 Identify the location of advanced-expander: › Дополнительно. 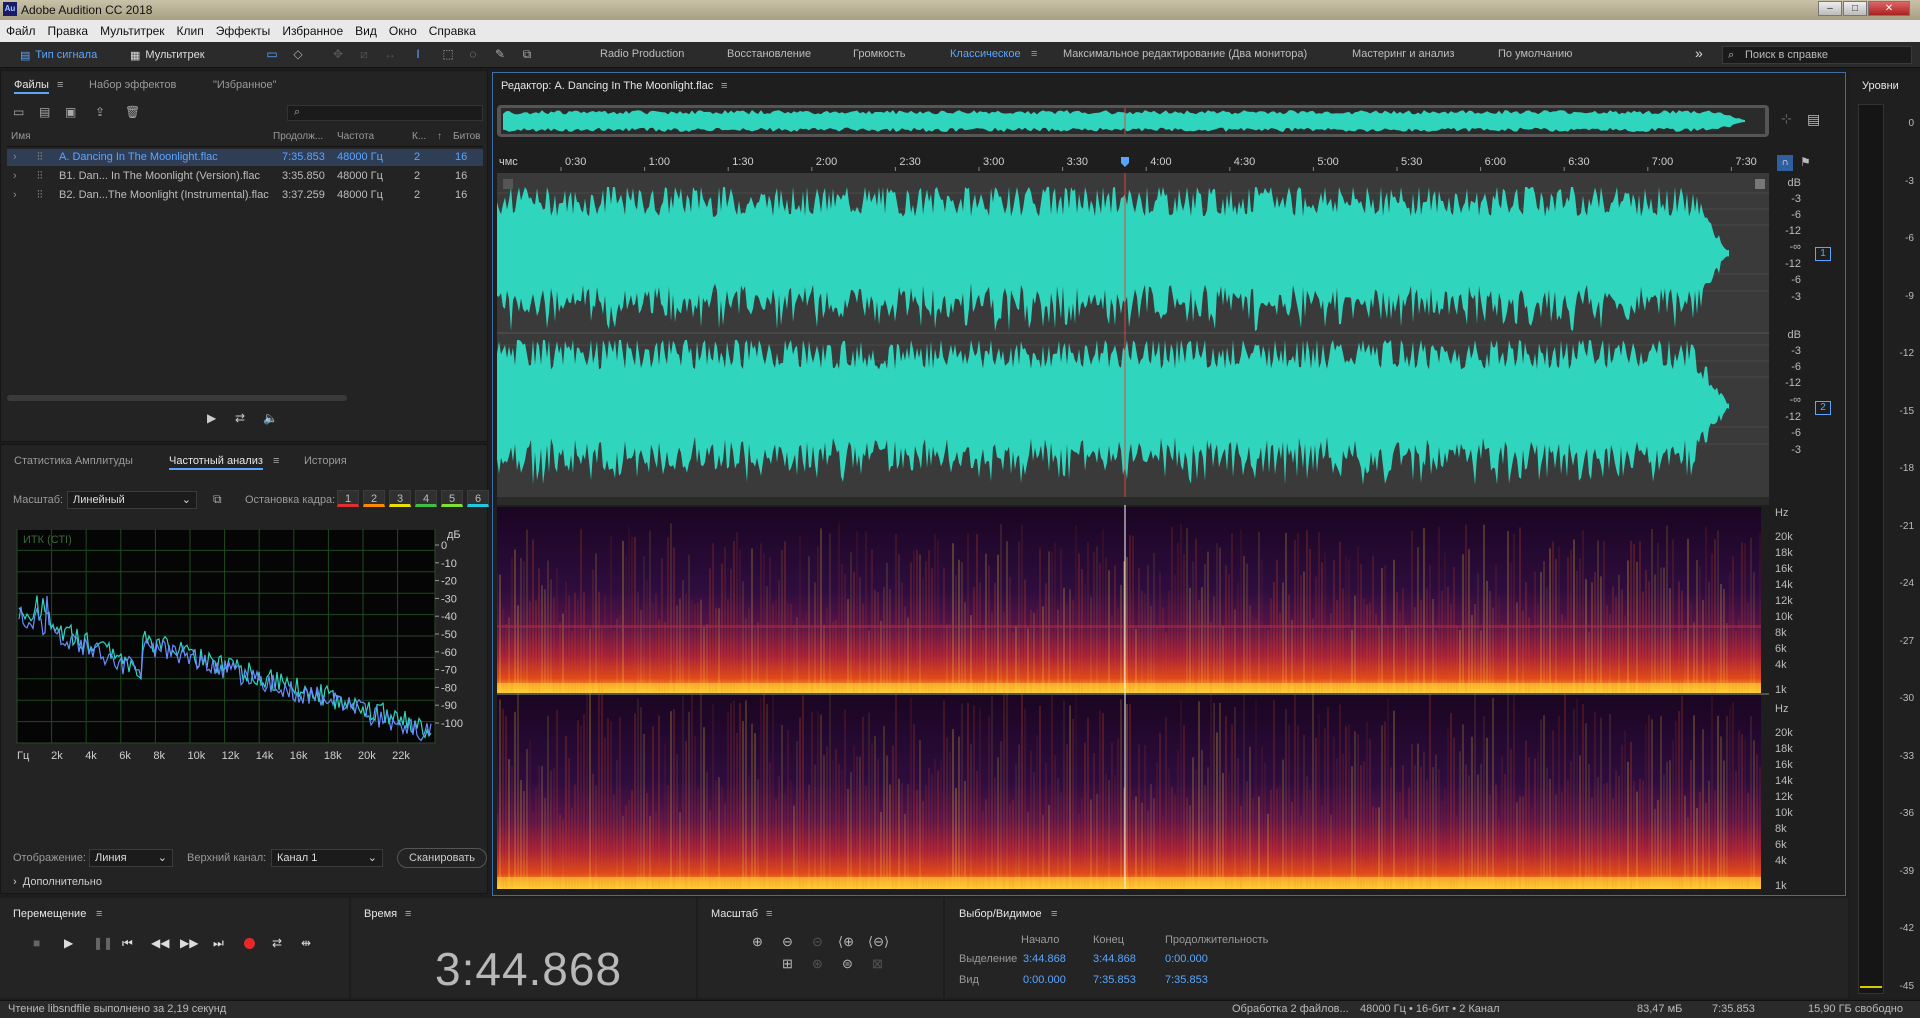
(57, 882).